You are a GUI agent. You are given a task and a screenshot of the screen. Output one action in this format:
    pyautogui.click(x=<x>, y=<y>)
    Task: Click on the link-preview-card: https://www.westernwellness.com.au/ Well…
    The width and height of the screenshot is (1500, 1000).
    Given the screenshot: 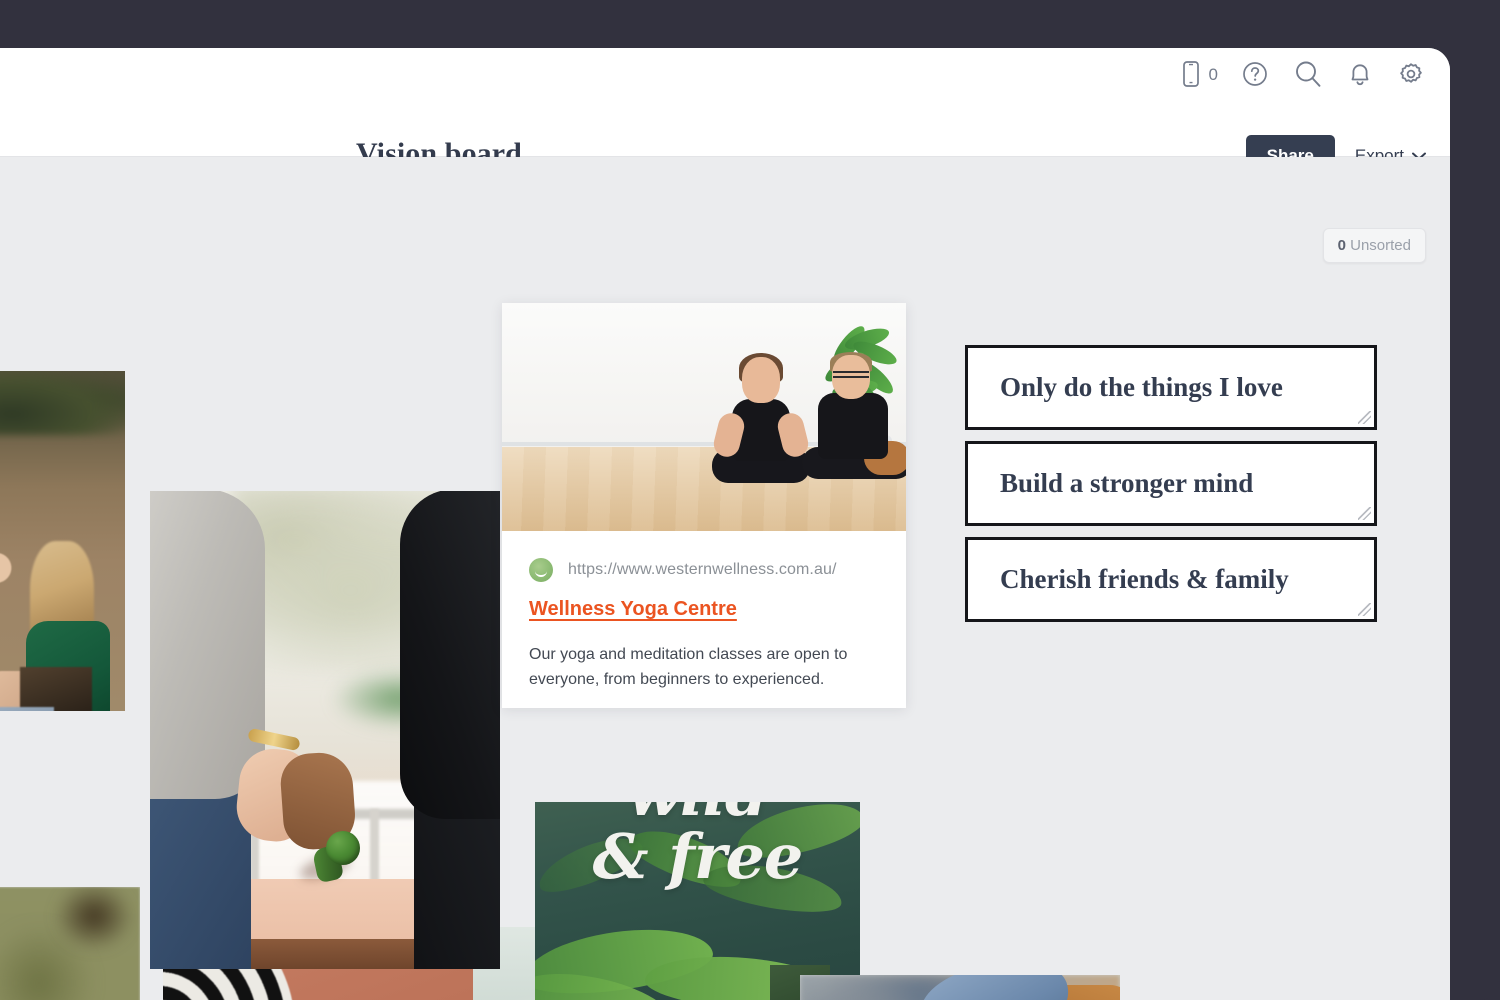 What is the action you would take?
    pyautogui.click(x=704, y=505)
    